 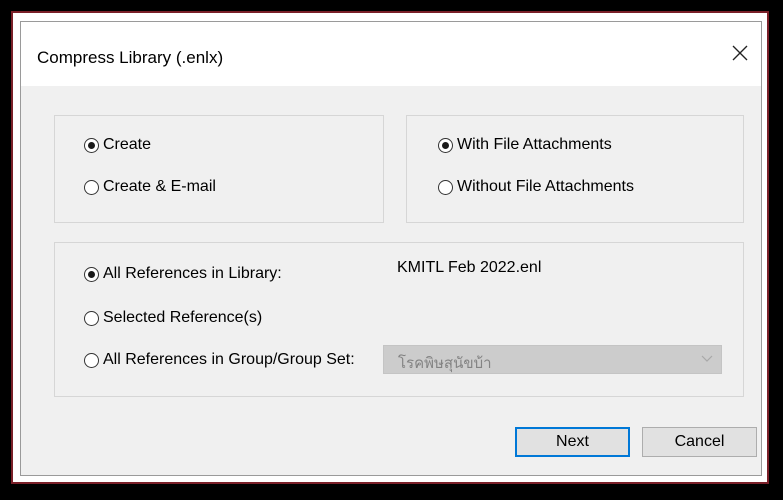 I want to click on radio-selected-references: Selected Reference(s), so click(x=173, y=318).